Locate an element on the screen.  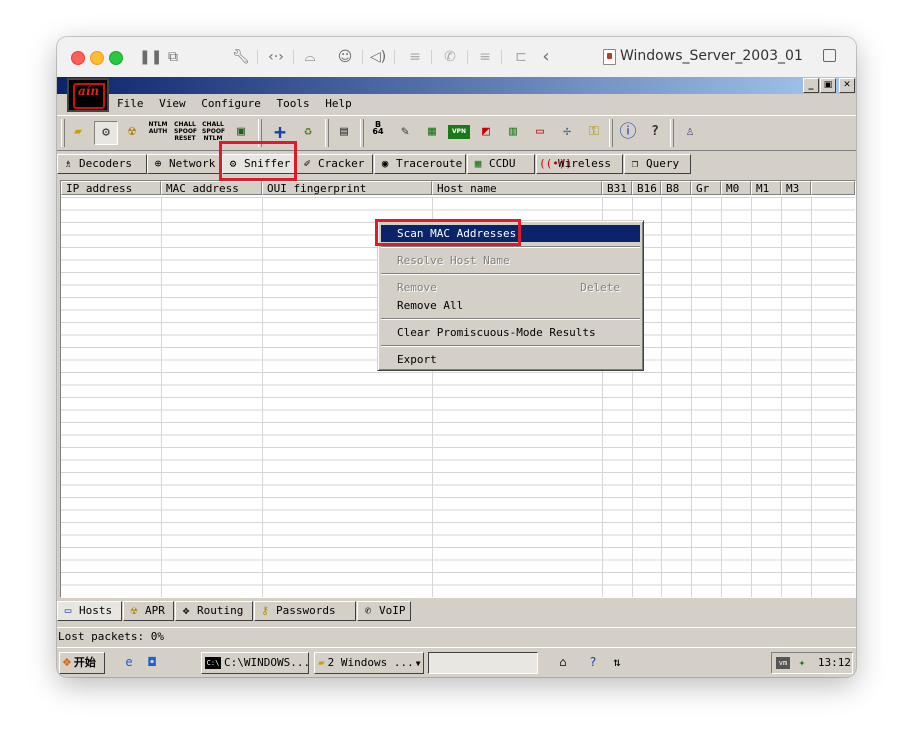
pause-icon: ❚❚ is located at coordinates (150, 57).